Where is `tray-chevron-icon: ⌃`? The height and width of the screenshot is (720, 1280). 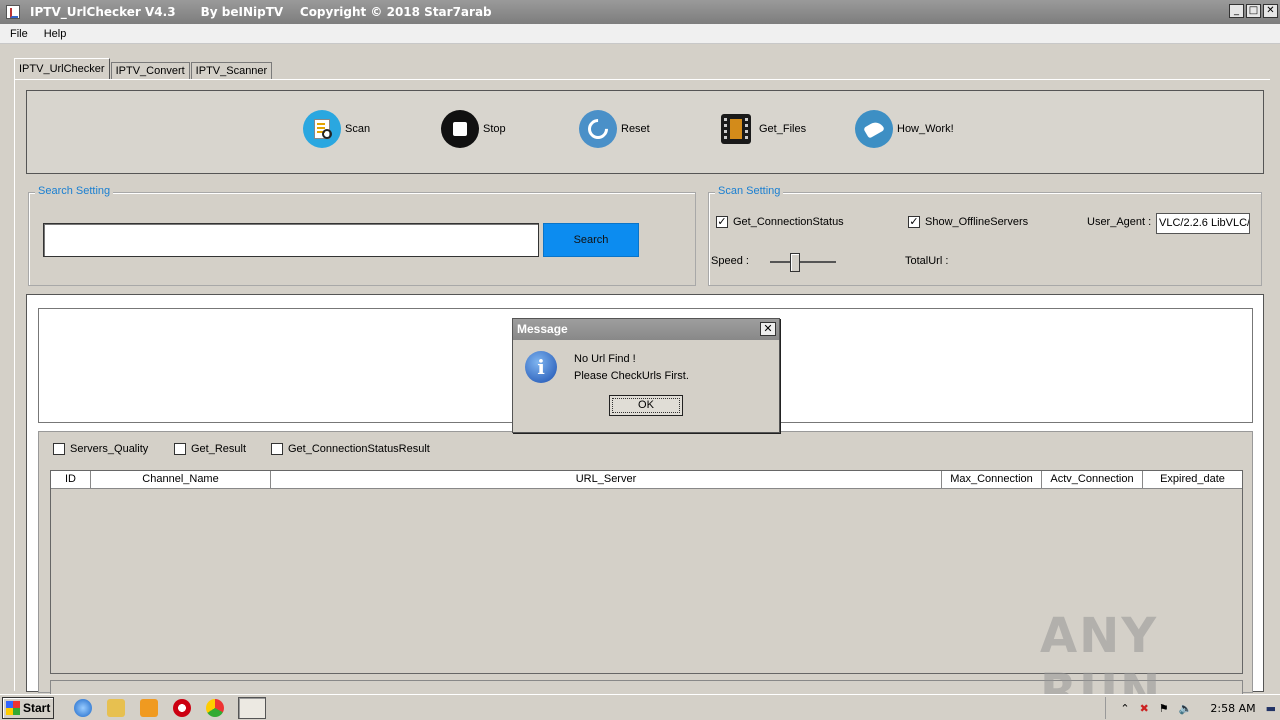
tray-chevron-icon: ⌃ is located at coordinates (1124, 708).